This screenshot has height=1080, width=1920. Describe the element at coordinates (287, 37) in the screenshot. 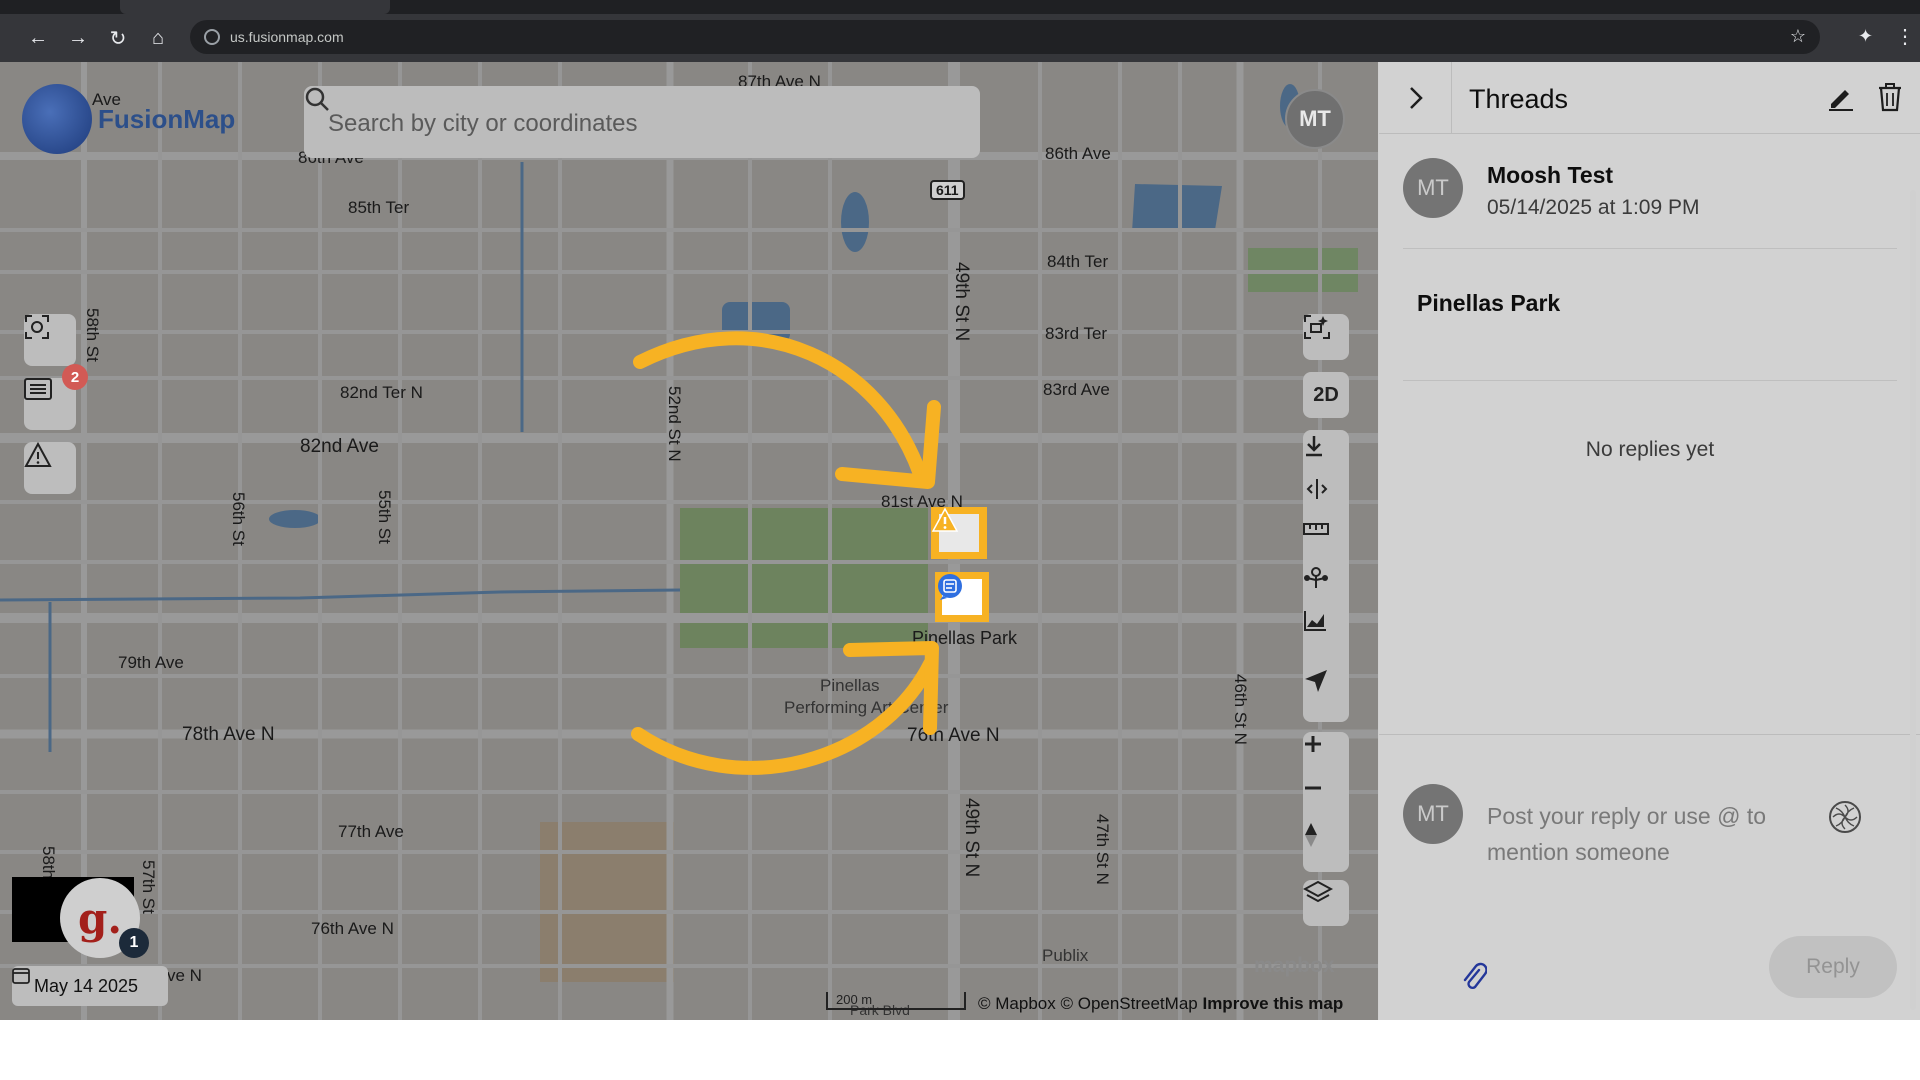

I see `address-url: us.fusionmap.com` at that location.